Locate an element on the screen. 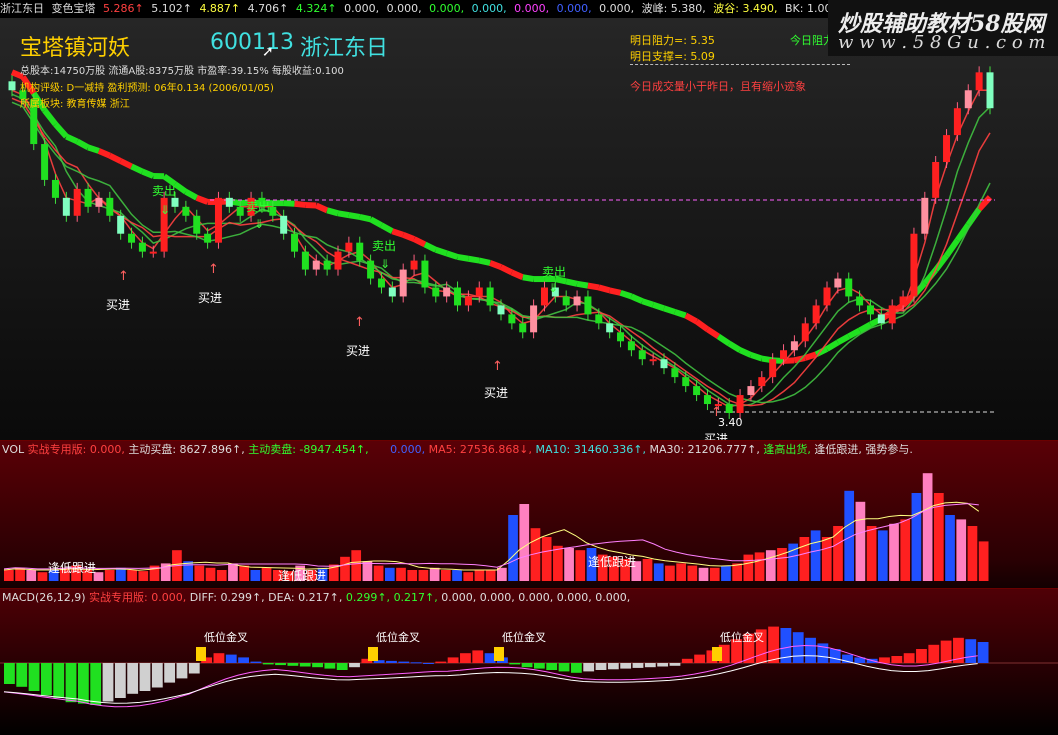 The image size is (1058, 735). low-follow-1: 逢低跟进 is located at coordinates (72, 567).